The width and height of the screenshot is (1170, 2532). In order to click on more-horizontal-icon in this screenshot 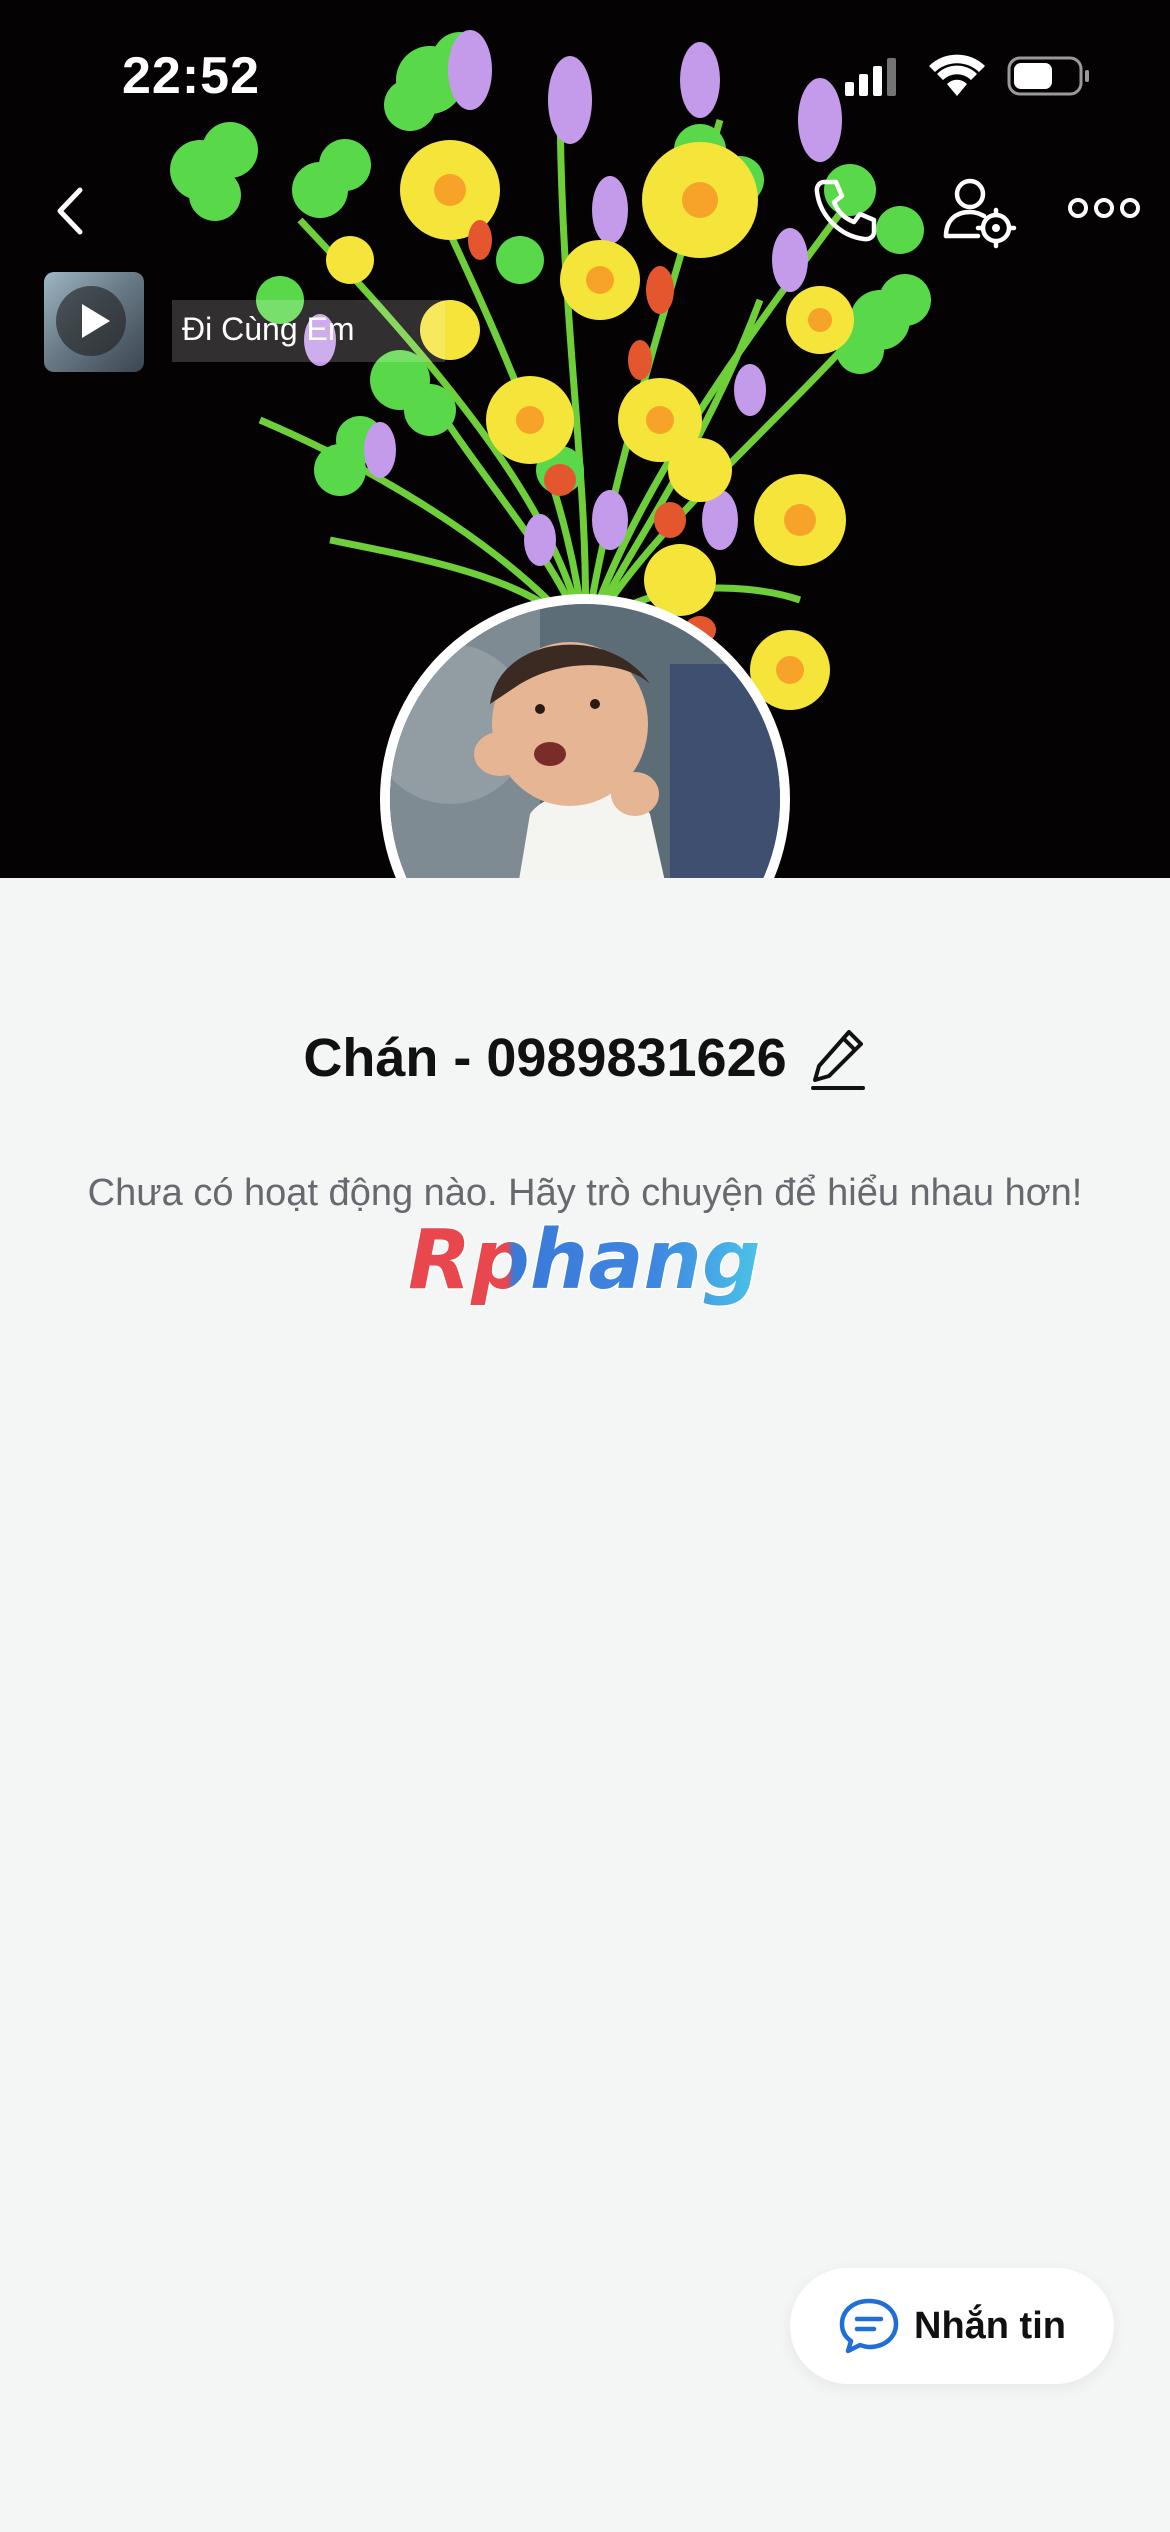, I will do `click(1104, 208)`.